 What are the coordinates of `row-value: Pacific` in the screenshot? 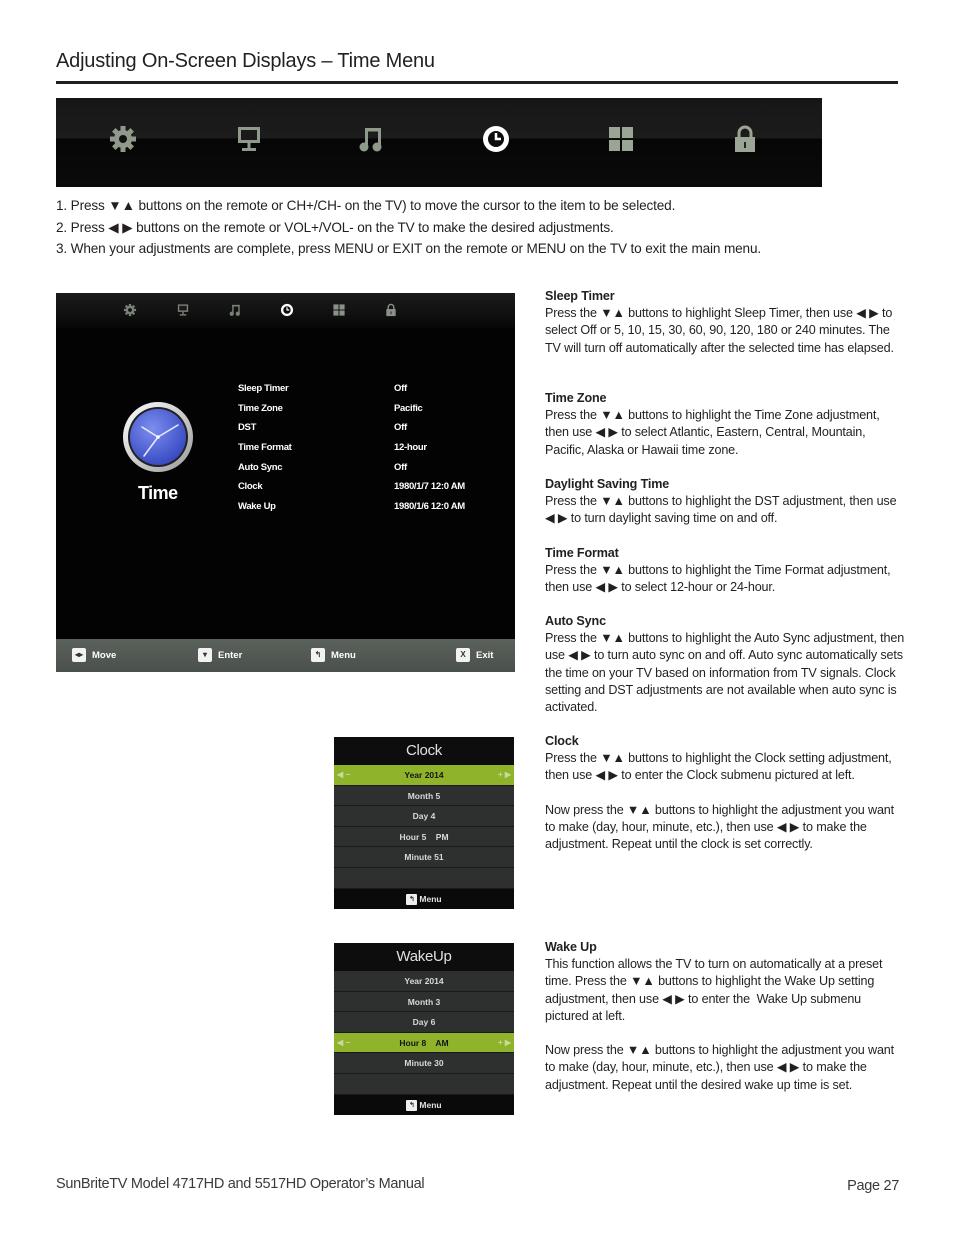 It's located at (408, 408).